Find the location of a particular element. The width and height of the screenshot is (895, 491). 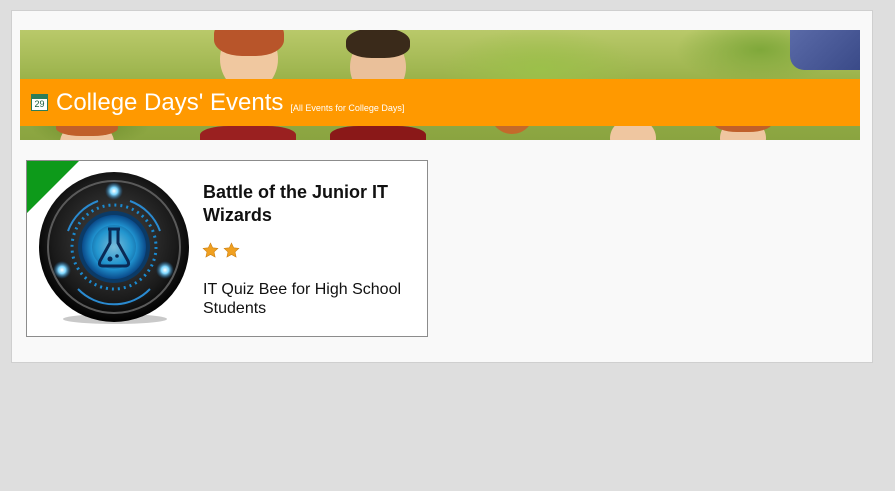

banner-sign is located at coordinates (825, 50).